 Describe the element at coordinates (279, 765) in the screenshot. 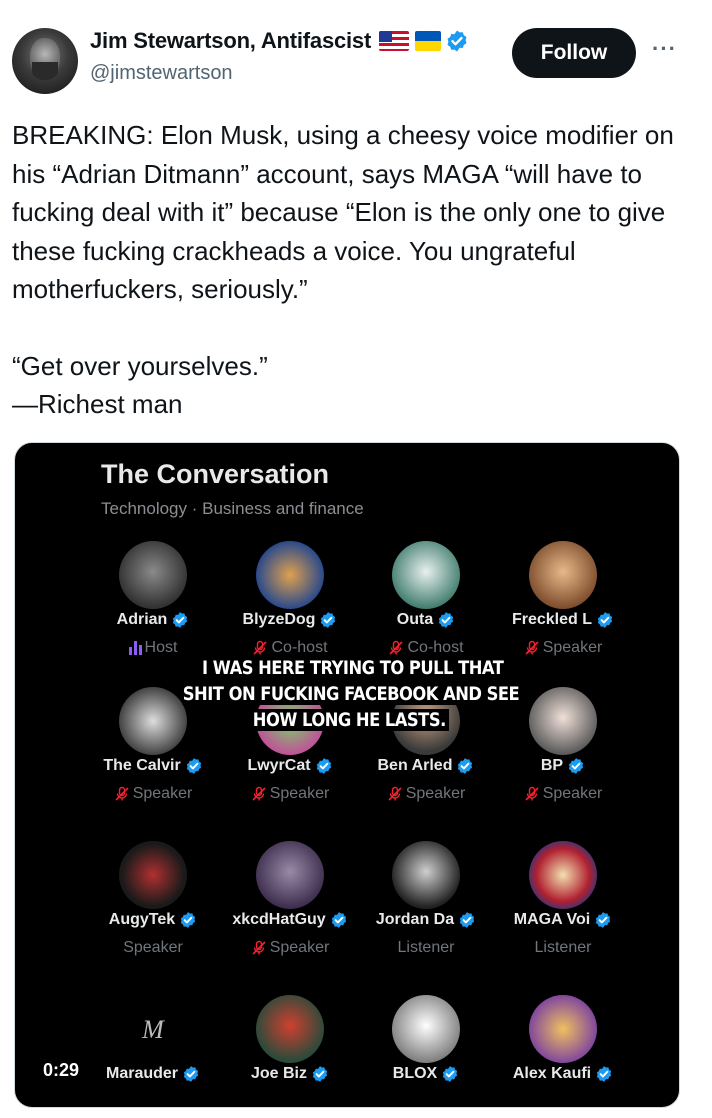

I see `participant-name-text: LwyrCat` at that location.